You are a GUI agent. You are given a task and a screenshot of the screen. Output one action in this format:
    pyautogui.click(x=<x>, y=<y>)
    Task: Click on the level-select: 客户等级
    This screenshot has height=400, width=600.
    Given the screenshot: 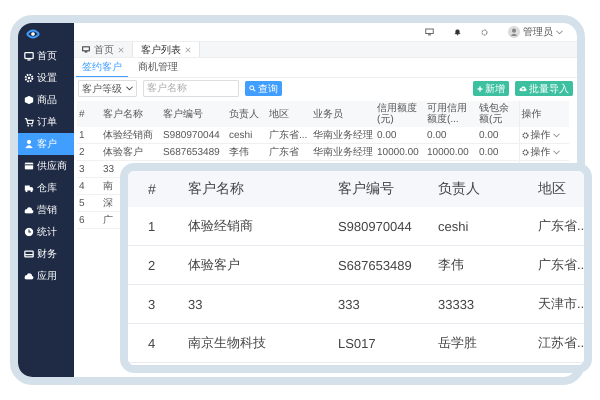 What is the action you would take?
    pyautogui.click(x=107, y=88)
    